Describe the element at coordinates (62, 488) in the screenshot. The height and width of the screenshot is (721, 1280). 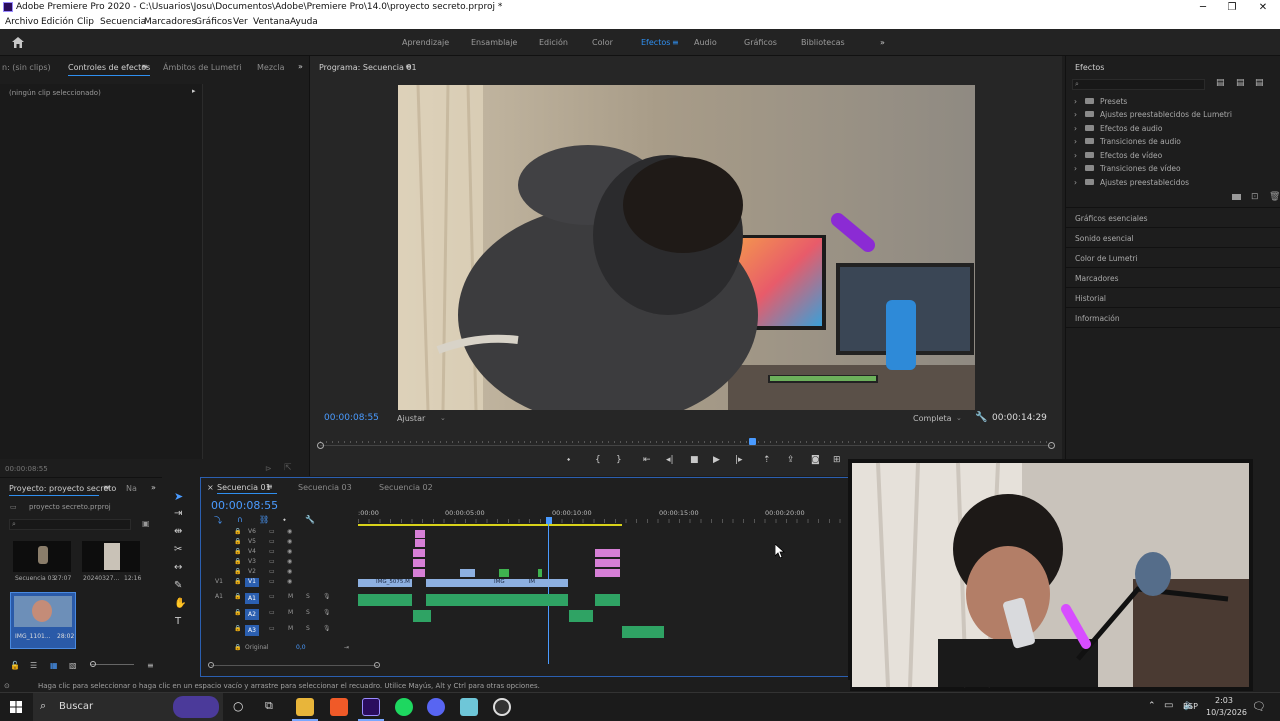
I see `tab-project: Proyecto: proyecto secreto` at that location.